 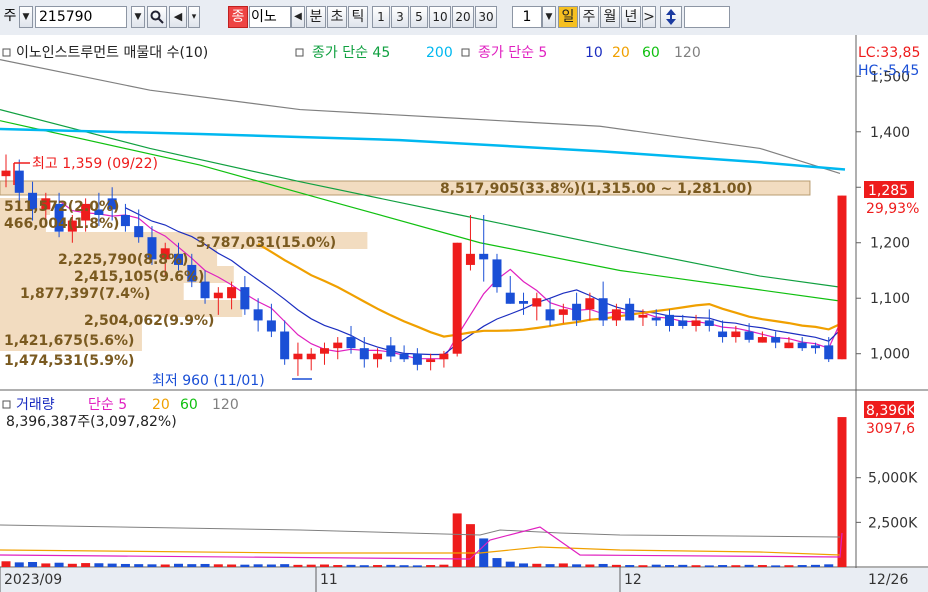 I want to click on ma5-legend: 종가 단순 5, so click(x=512, y=53).